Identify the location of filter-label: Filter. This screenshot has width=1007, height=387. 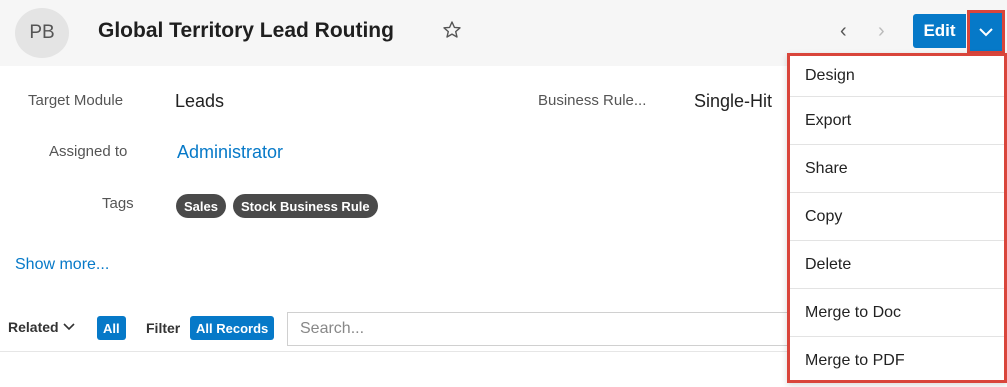
(163, 328).